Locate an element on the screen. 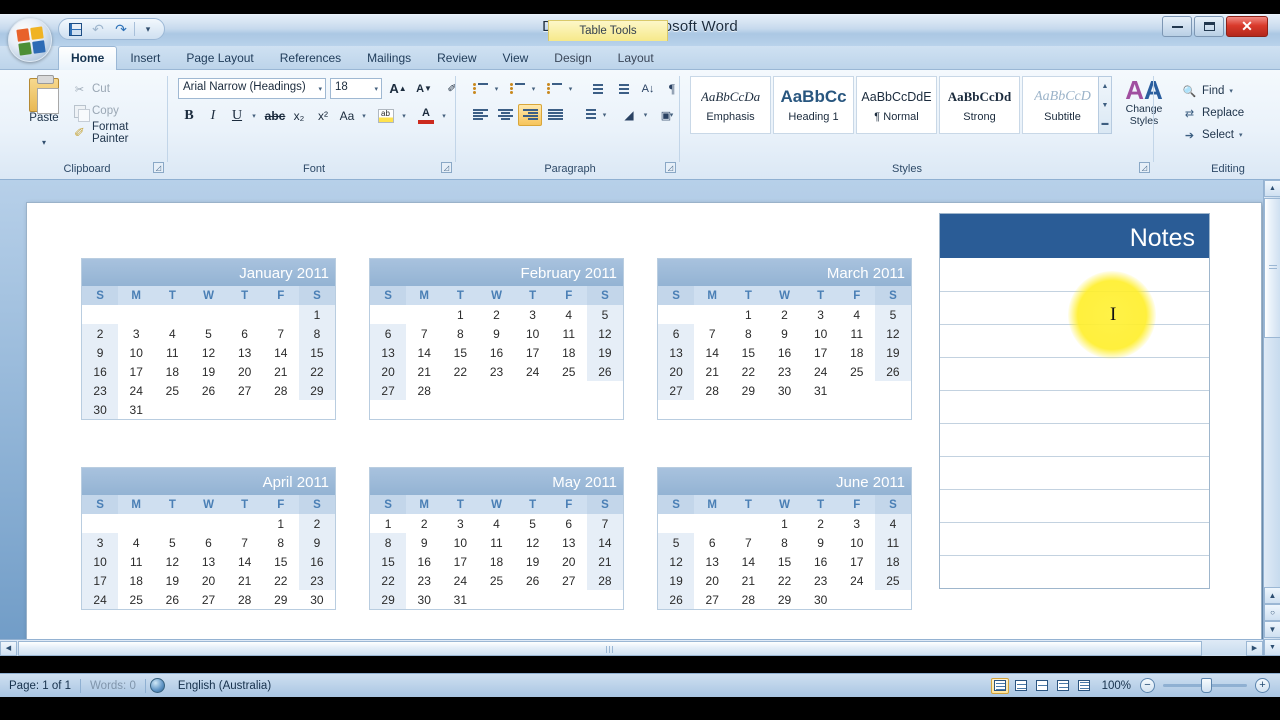  scroll-down-button: ▼ is located at coordinates (1272, 647).